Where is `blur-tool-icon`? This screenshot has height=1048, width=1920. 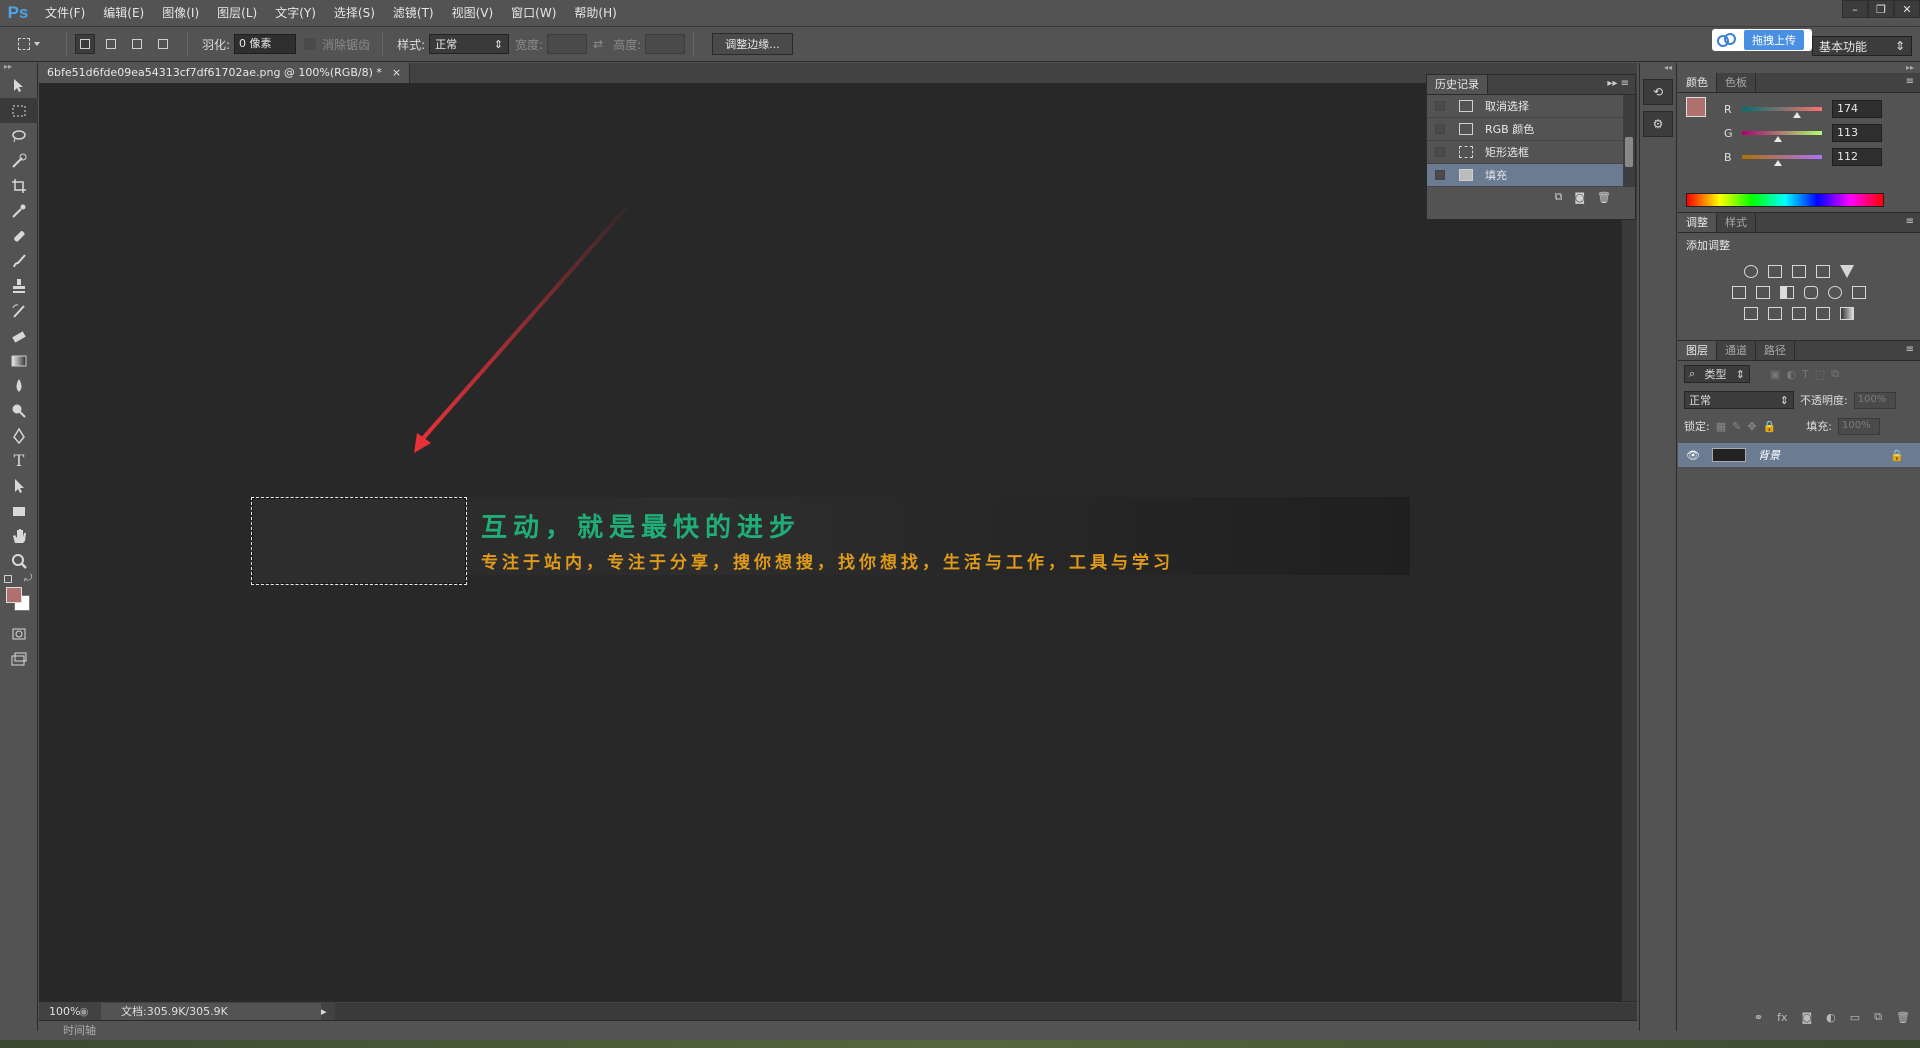
blur-tool-icon is located at coordinates (19, 385).